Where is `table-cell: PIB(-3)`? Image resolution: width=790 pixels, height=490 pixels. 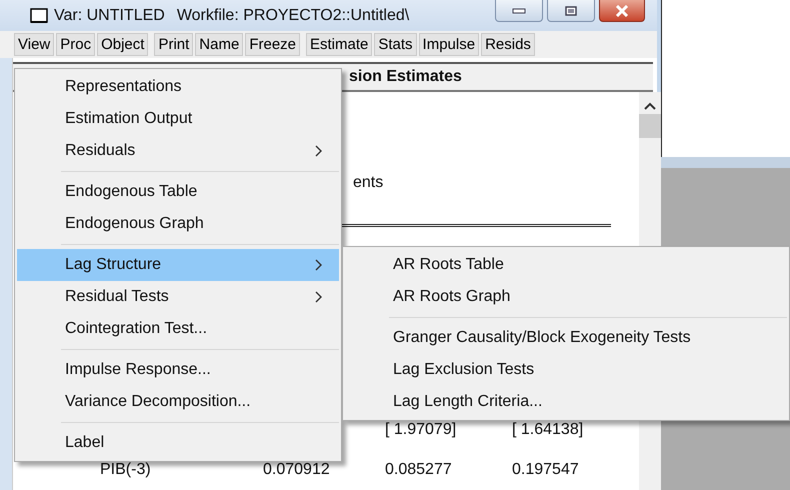 table-cell: PIB(-3) is located at coordinates (125, 470).